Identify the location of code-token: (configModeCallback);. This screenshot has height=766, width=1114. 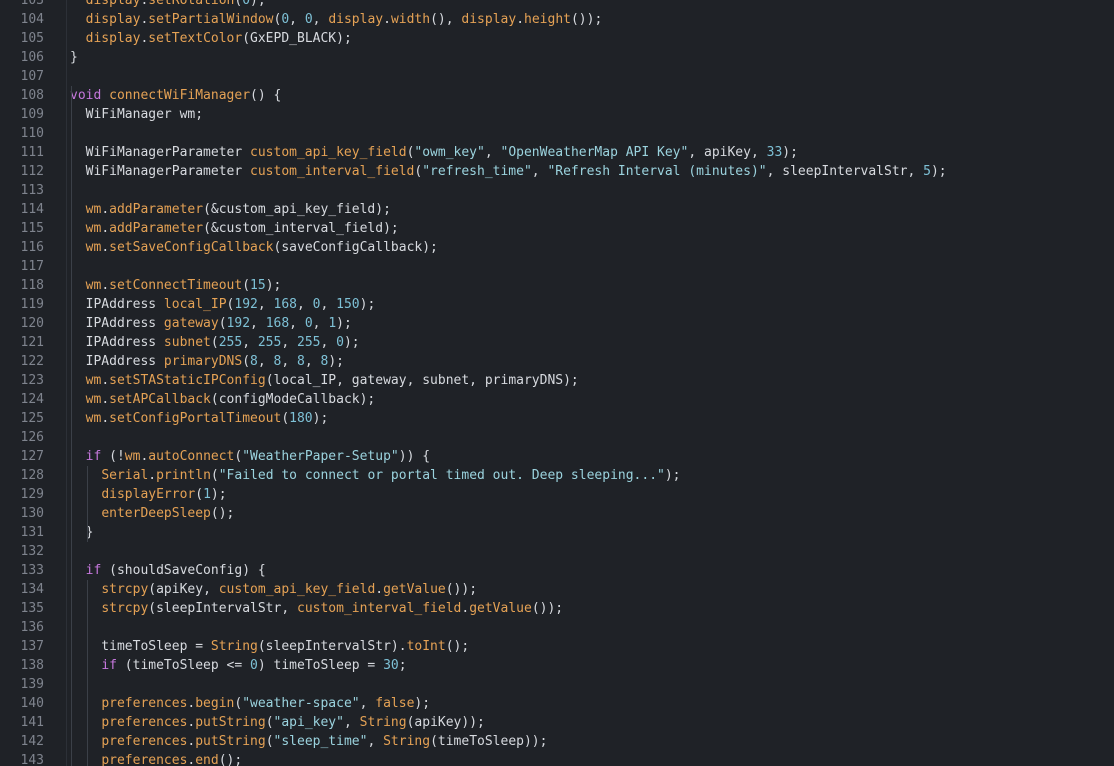
(293, 399).